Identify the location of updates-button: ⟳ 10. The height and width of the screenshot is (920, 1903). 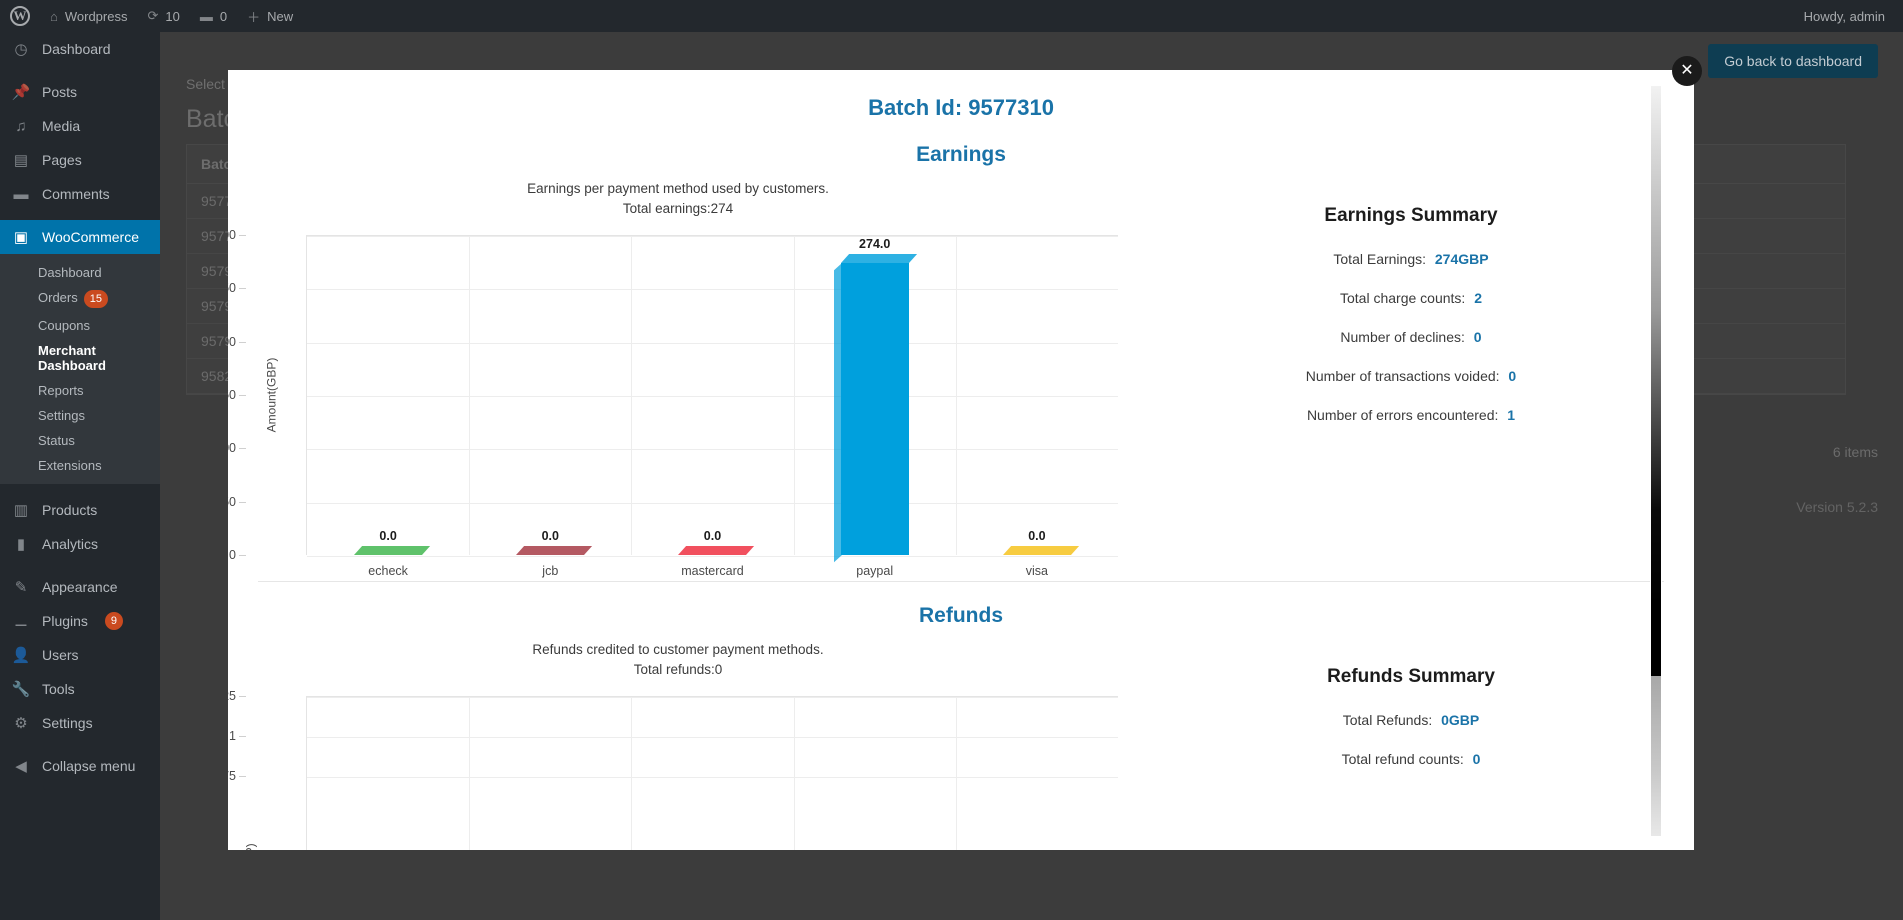
(163, 16).